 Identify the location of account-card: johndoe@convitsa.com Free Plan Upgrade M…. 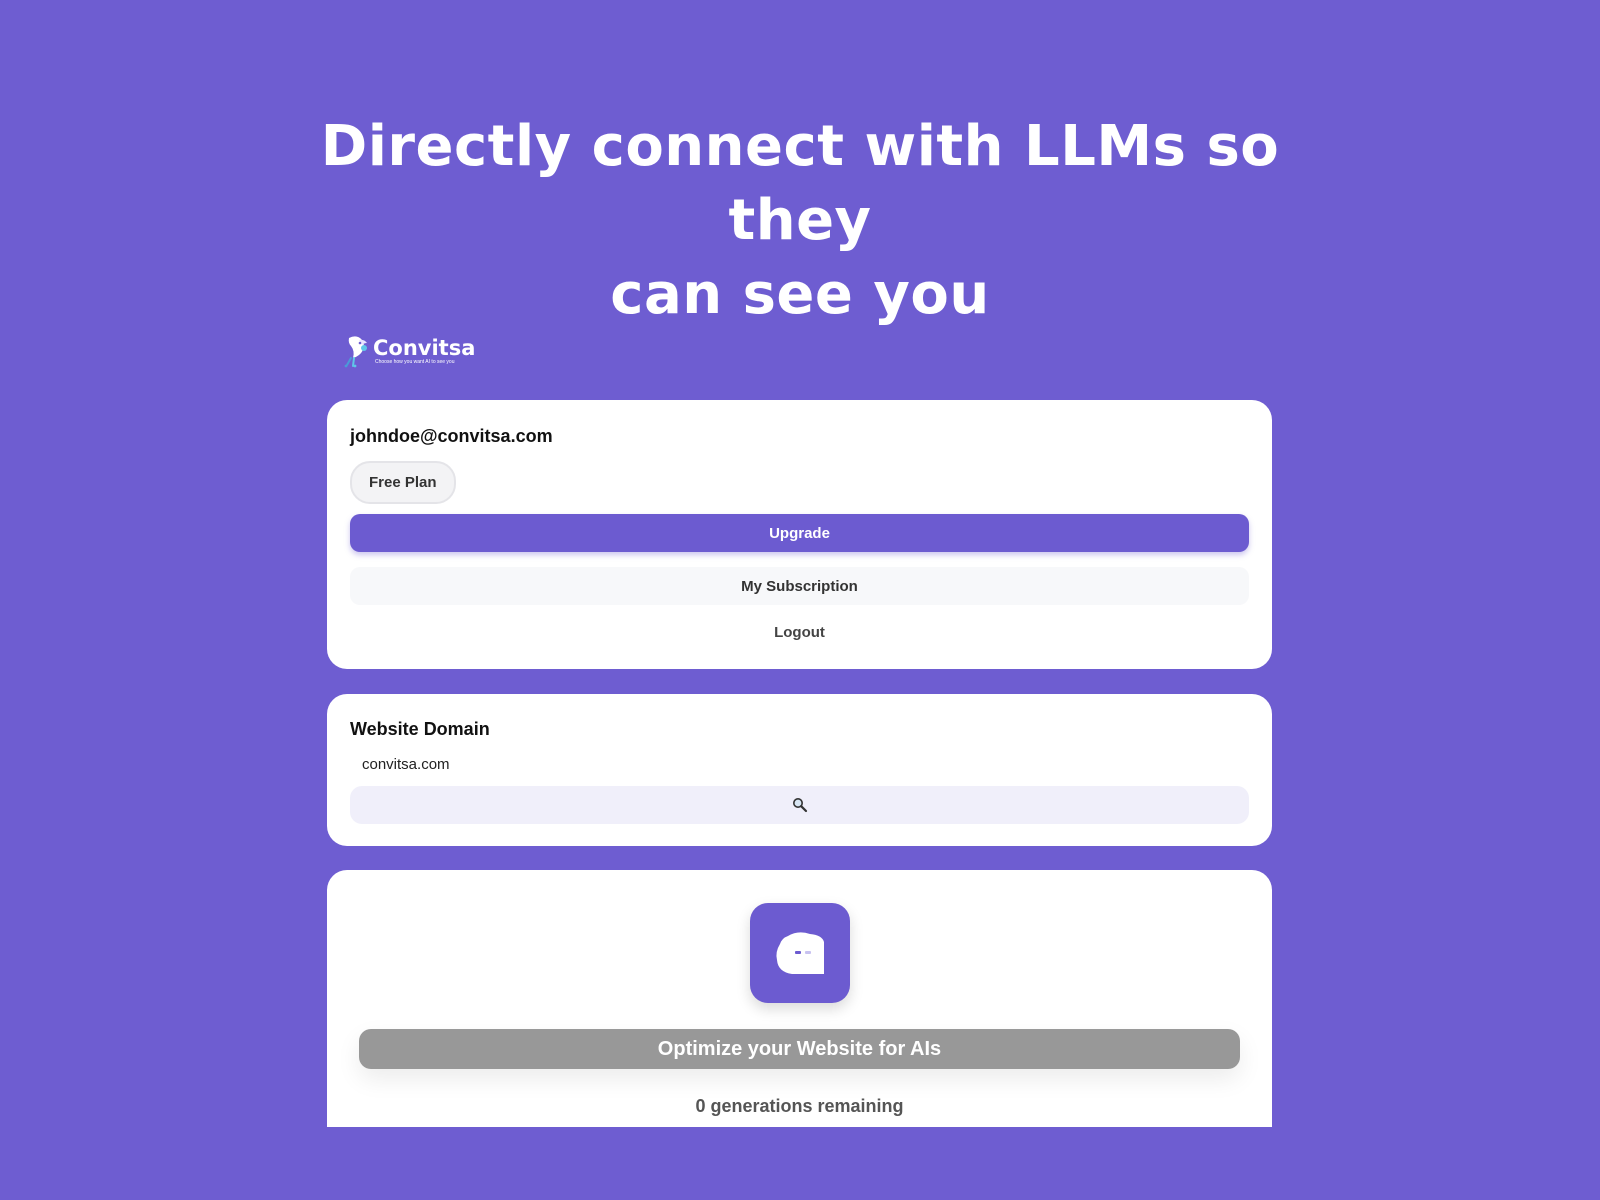
(799, 534).